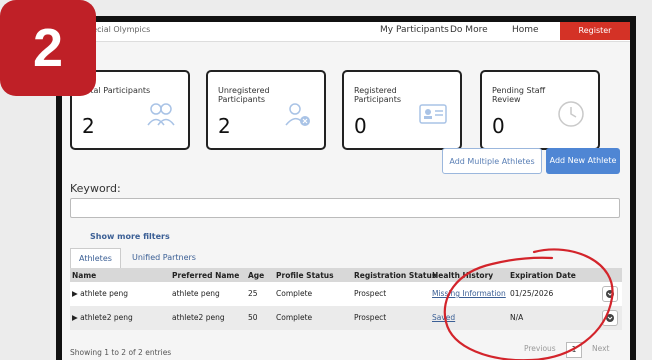 The image size is (652, 360). Describe the element at coordinates (121, 352) in the screenshot. I see `pagination-info: Showing 1 to 2 of 2 entries` at that location.